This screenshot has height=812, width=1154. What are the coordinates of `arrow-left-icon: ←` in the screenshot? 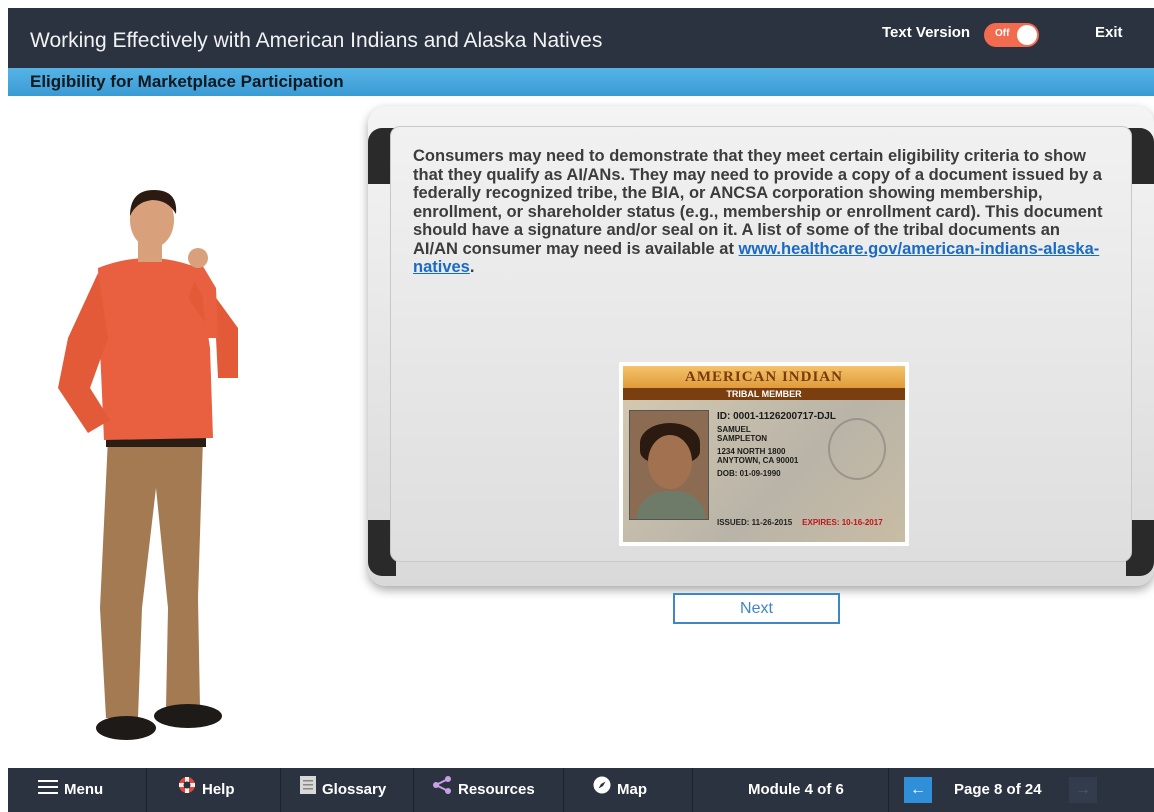 It's located at (918, 789).